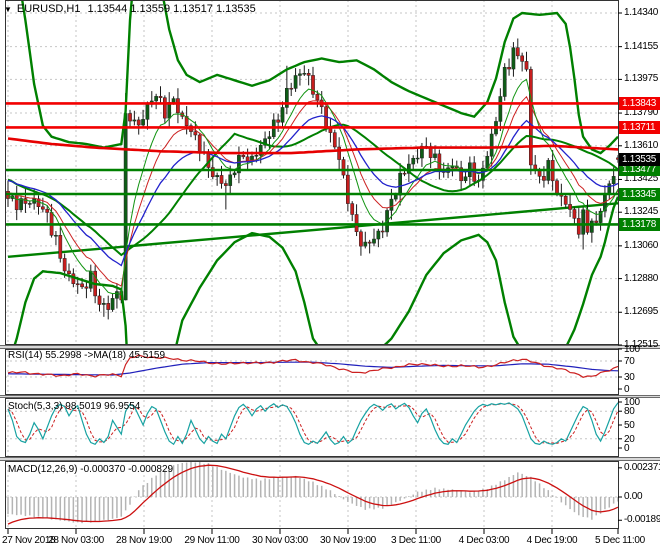  I want to click on level-price-tag: 1.13178, so click(639, 224).